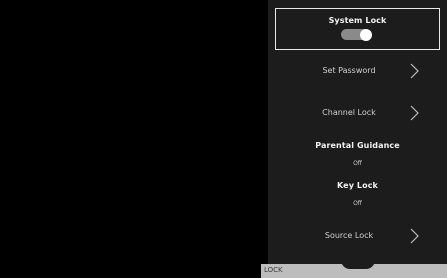 This screenshot has width=447, height=278. I want to click on set-password-item: Set Password, so click(357, 71).